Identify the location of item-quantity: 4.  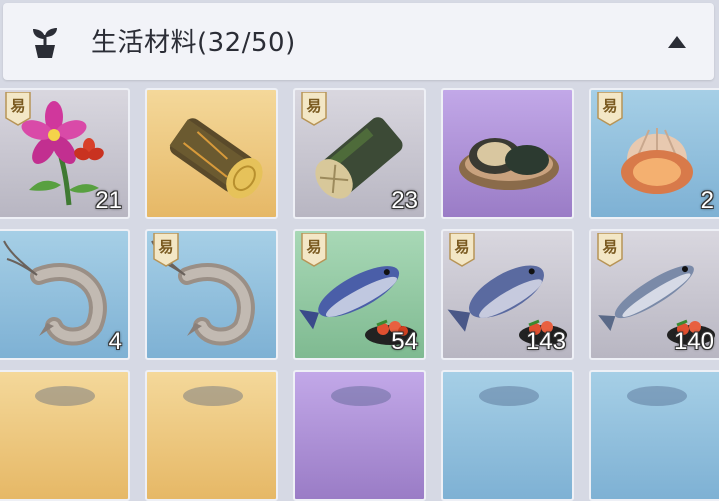
(115, 341).